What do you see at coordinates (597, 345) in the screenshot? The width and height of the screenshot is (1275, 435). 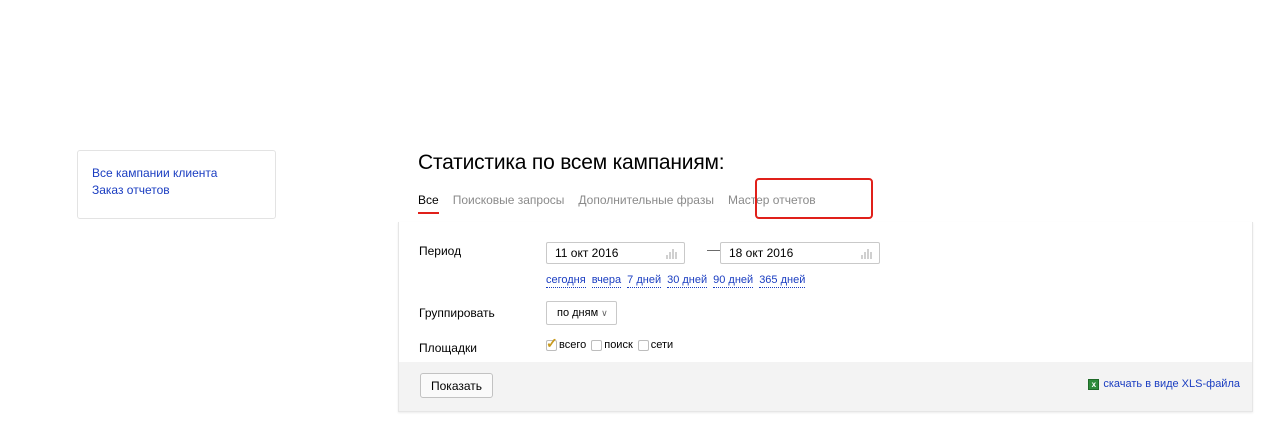 I see `checkbox-search` at bounding box center [597, 345].